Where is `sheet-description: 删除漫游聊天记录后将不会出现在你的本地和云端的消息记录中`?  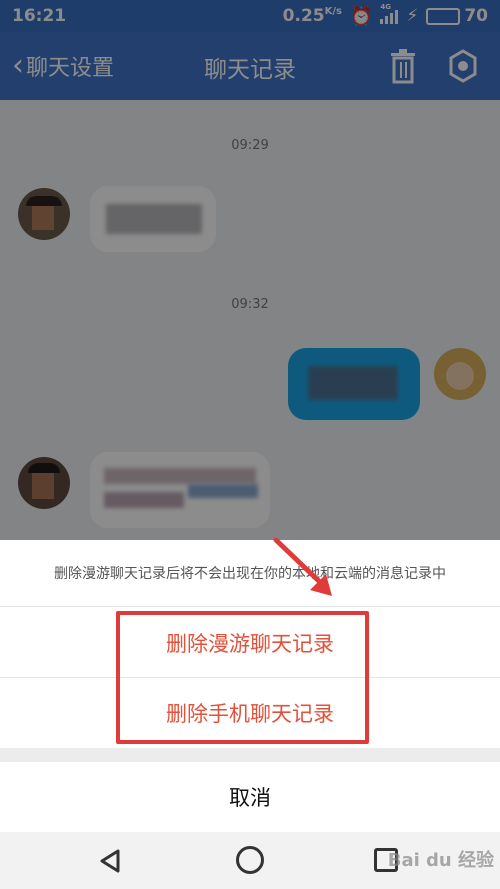
sheet-description: 删除漫游聊天记录后将不会出现在你的本地和云端的消息记录中 is located at coordinates (250, 573).